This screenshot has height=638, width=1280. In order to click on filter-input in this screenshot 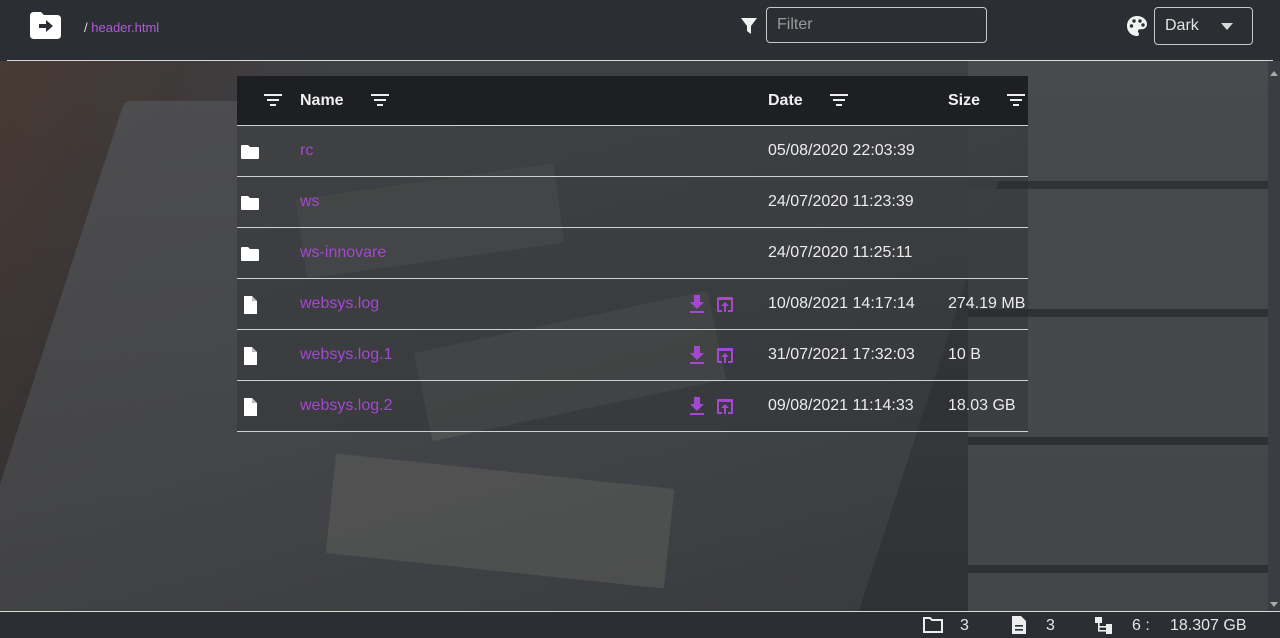, I will do `click(876, 25)`.